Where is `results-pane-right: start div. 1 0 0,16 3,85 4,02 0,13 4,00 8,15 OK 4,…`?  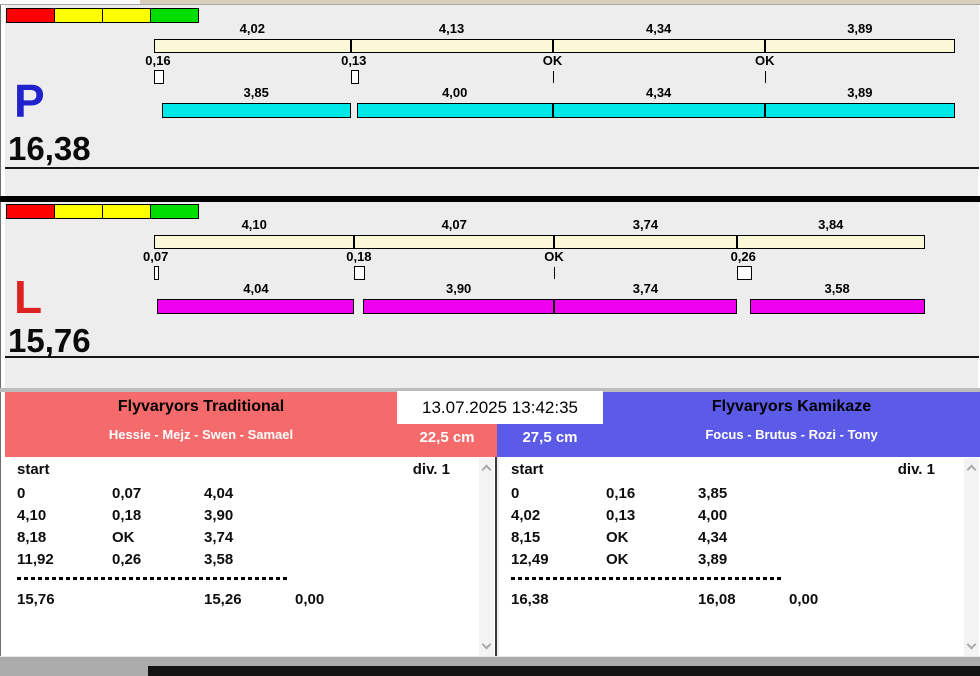 results-pane-right: start div. 1 0 0,16 3,85 4,02 0,13 4,00 8,15 OK 4,… is located at coordinates (739, 557).